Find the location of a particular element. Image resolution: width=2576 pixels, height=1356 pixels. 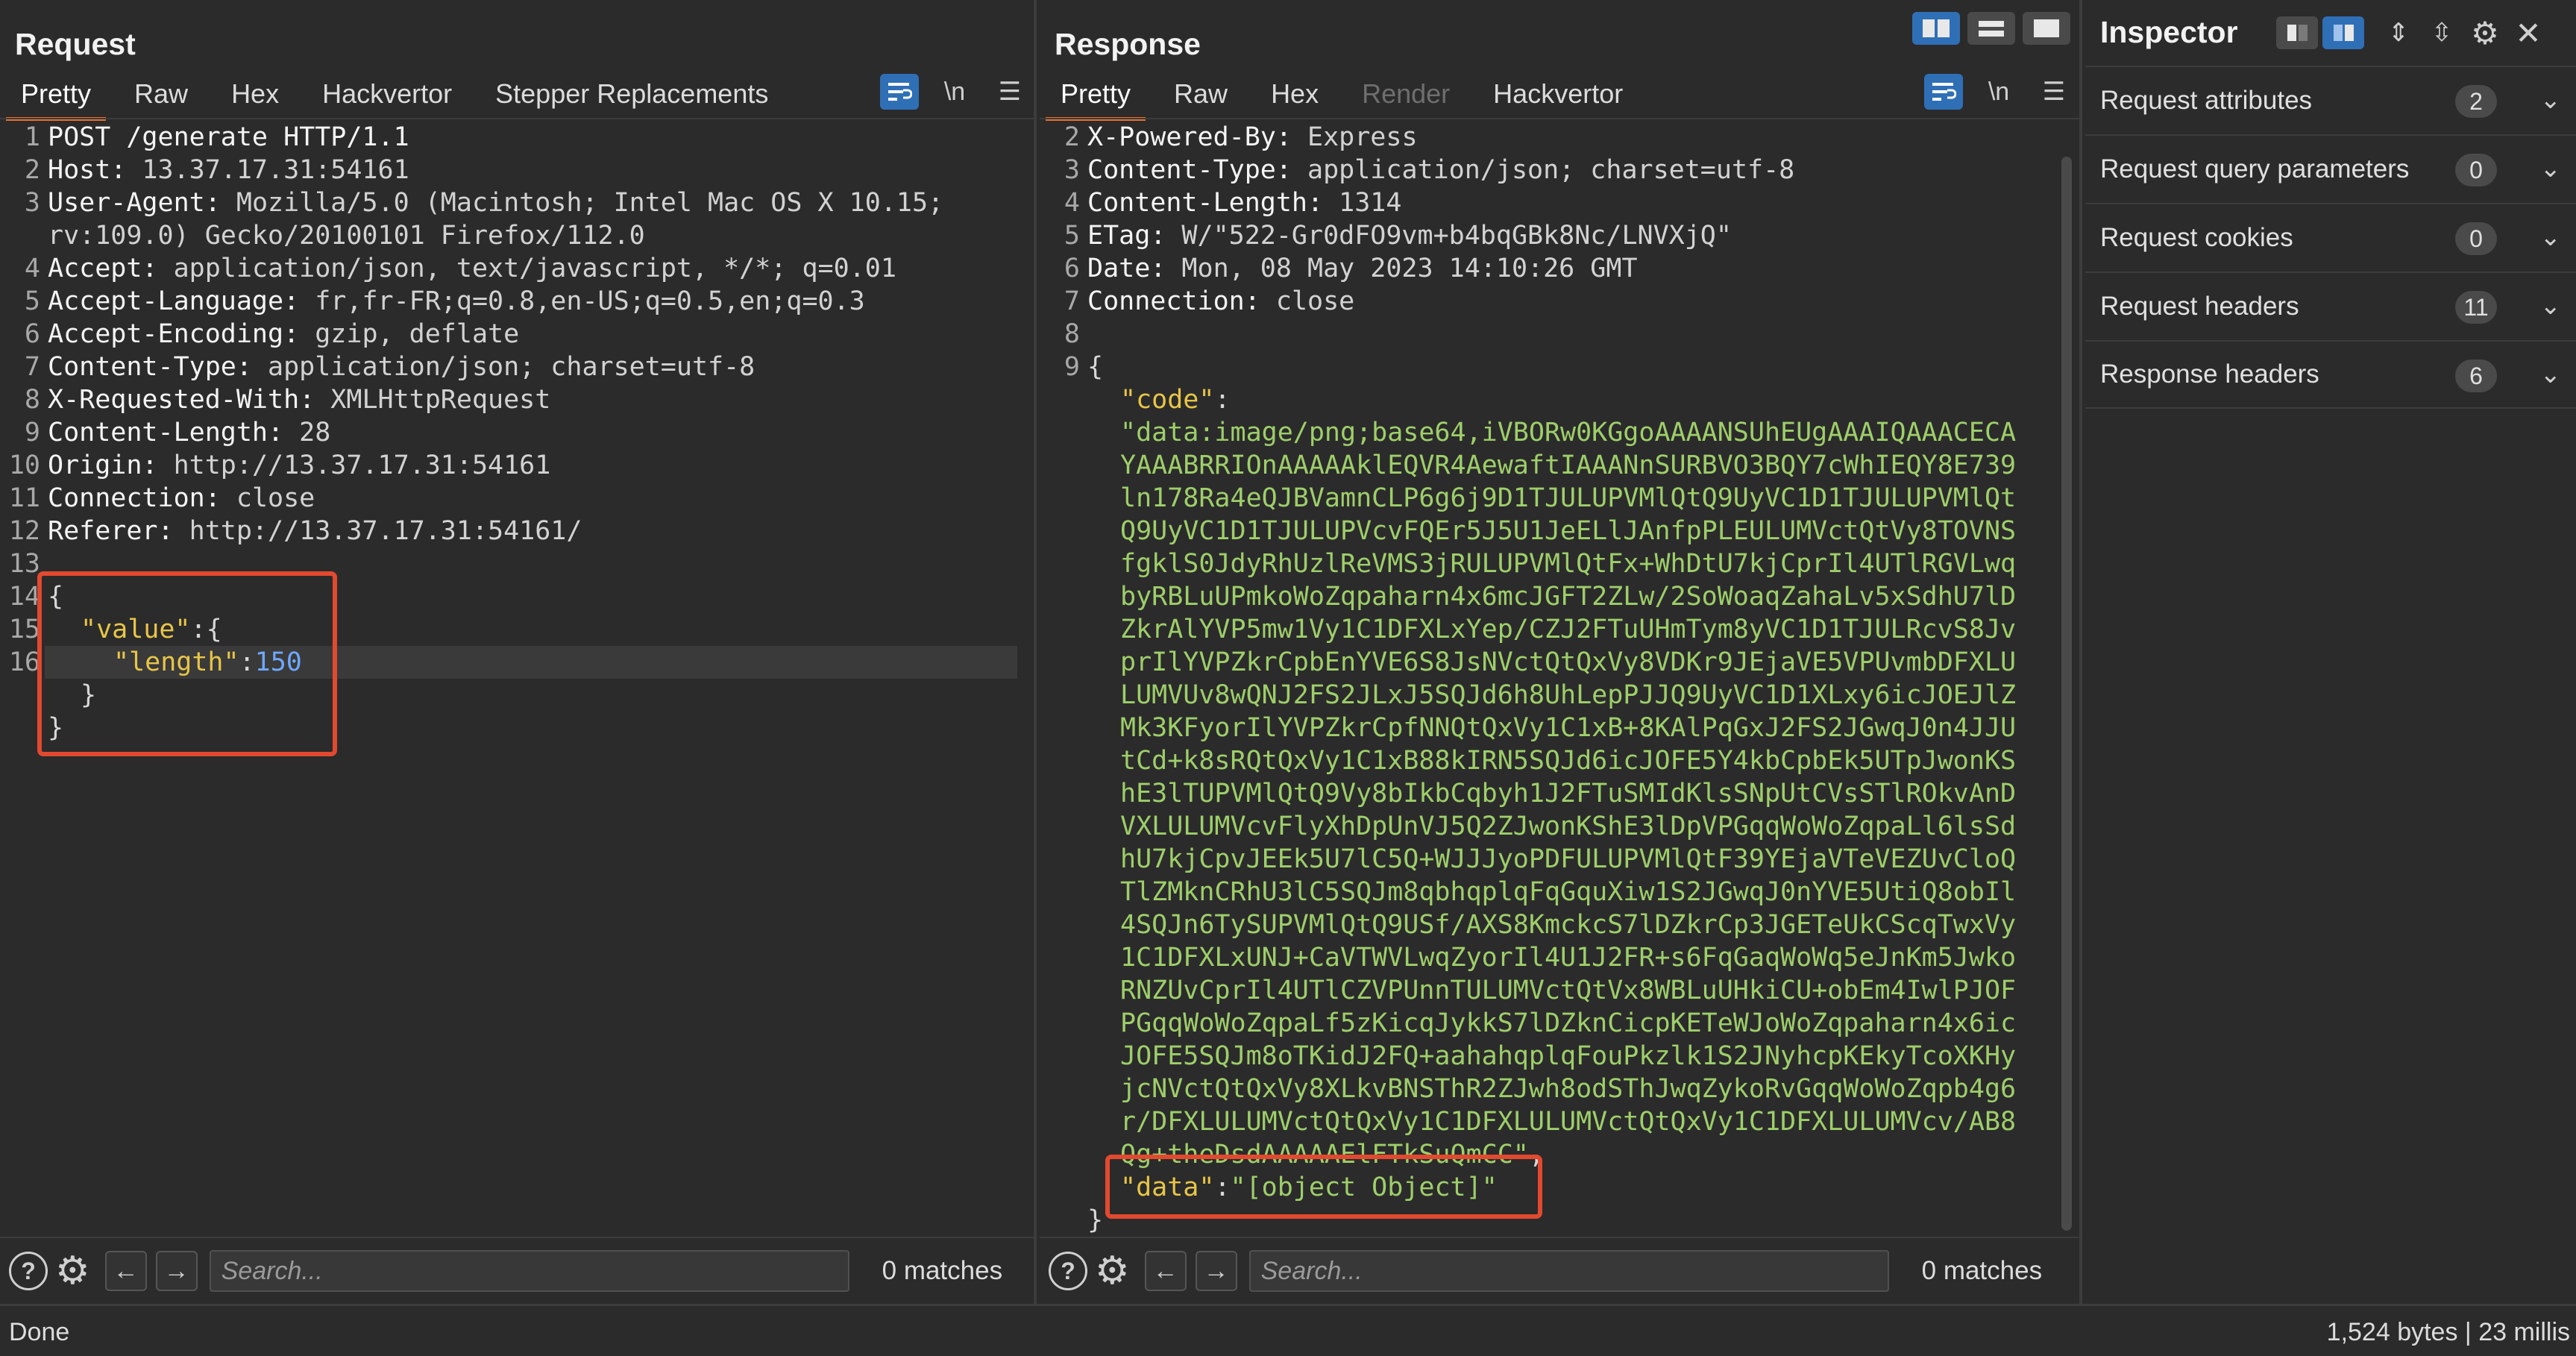

line-number: 7 is located at coordinates (1072, 301).